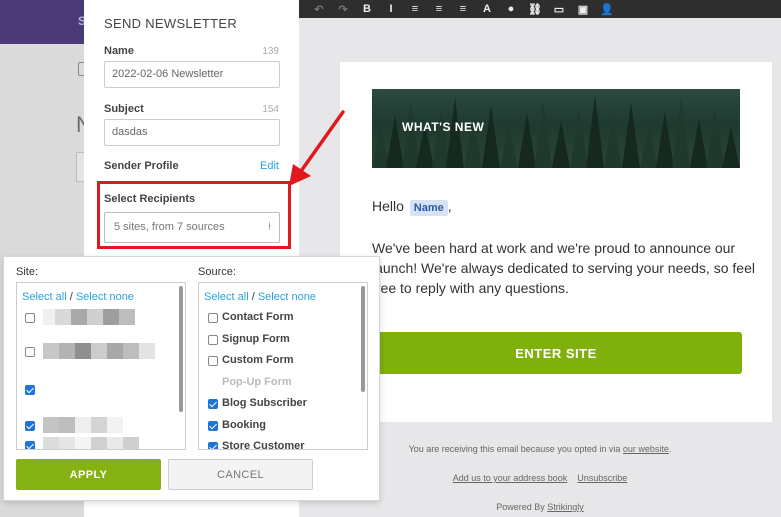  I want to click on align-right-icon: ≡, so click(463, 9).